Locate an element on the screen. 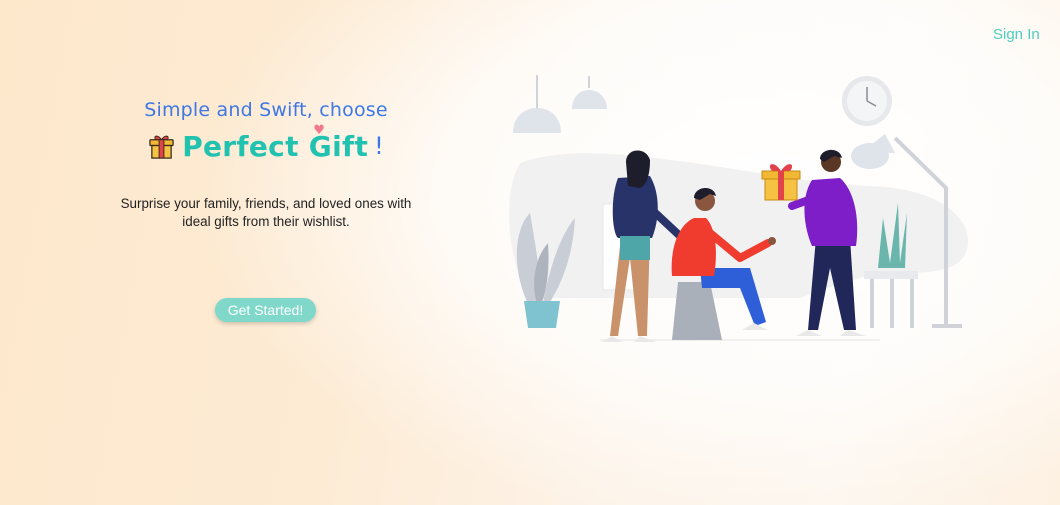 This screenshot has width=1060, height=505. hero-description-line-2: ideal gifts from their wishlist. is located at coordinates (266, 221).